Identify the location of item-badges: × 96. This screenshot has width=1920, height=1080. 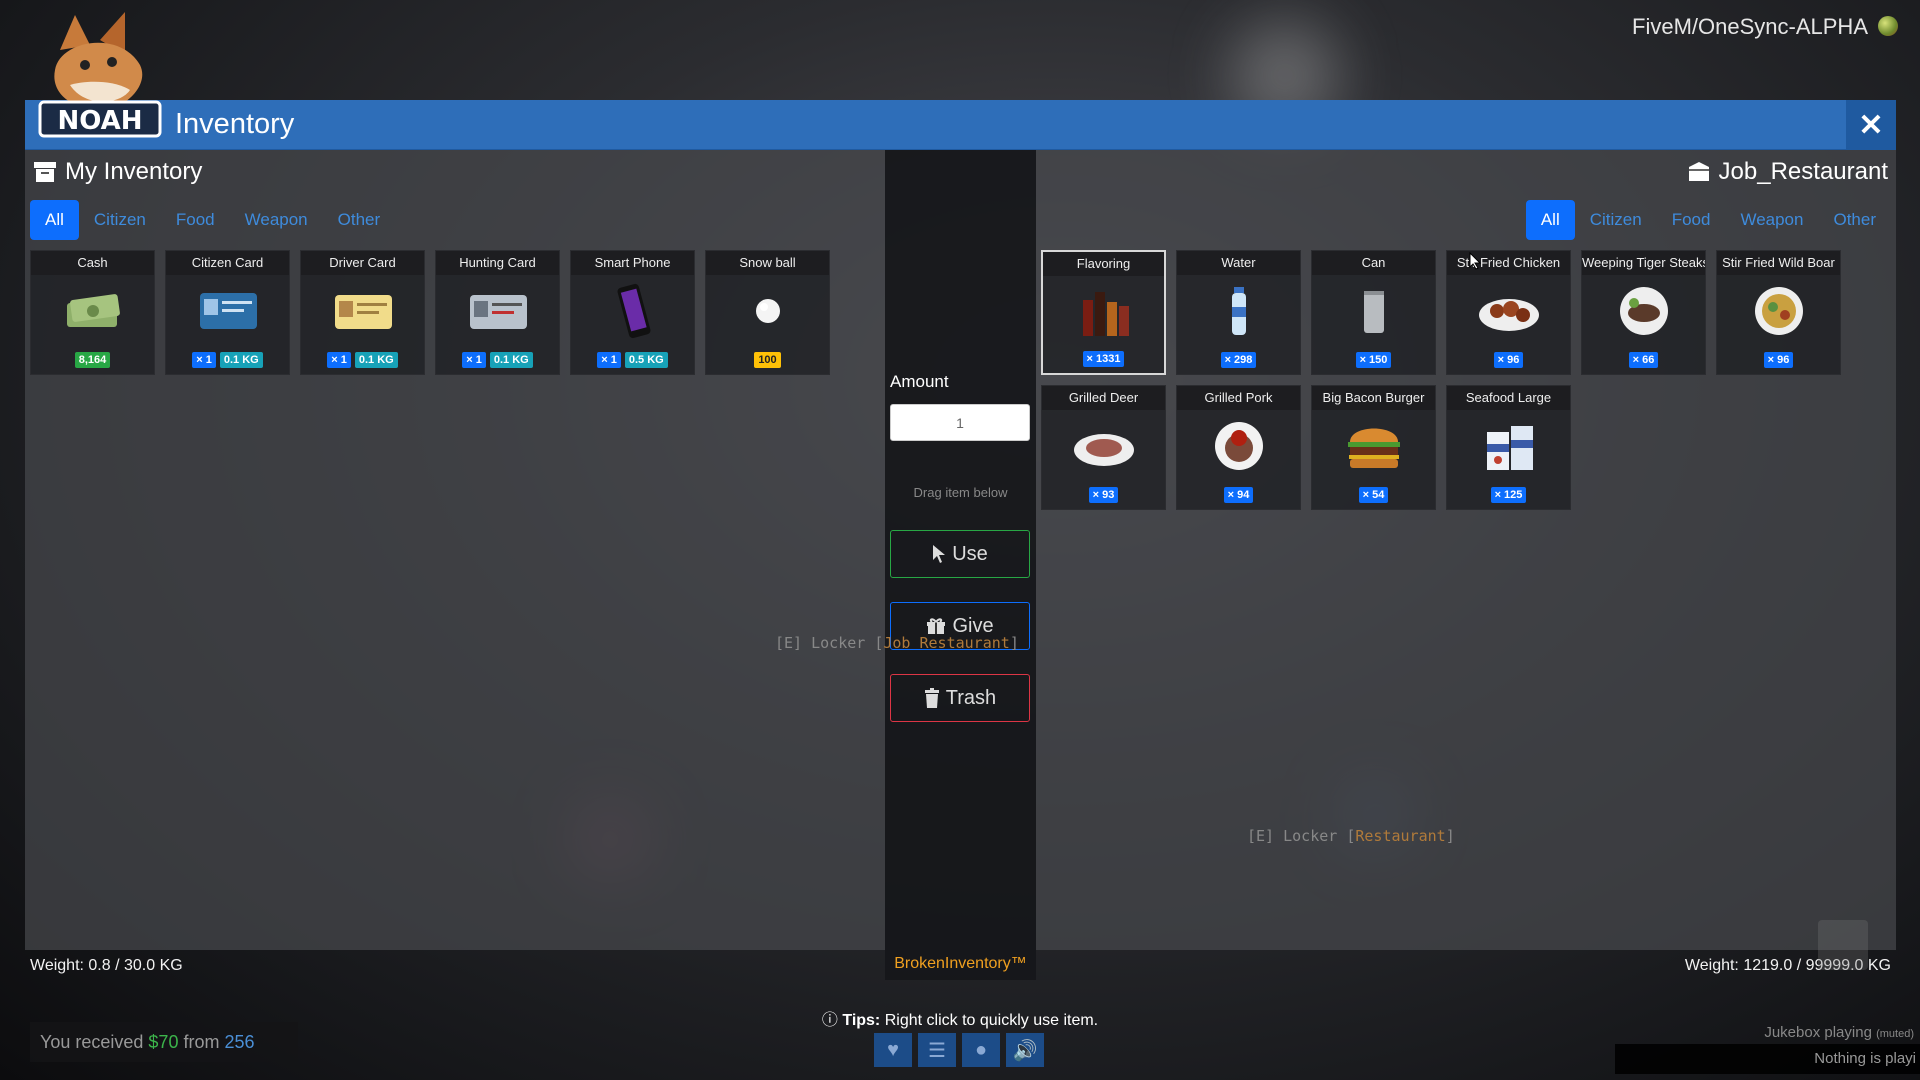
(1508, 360).